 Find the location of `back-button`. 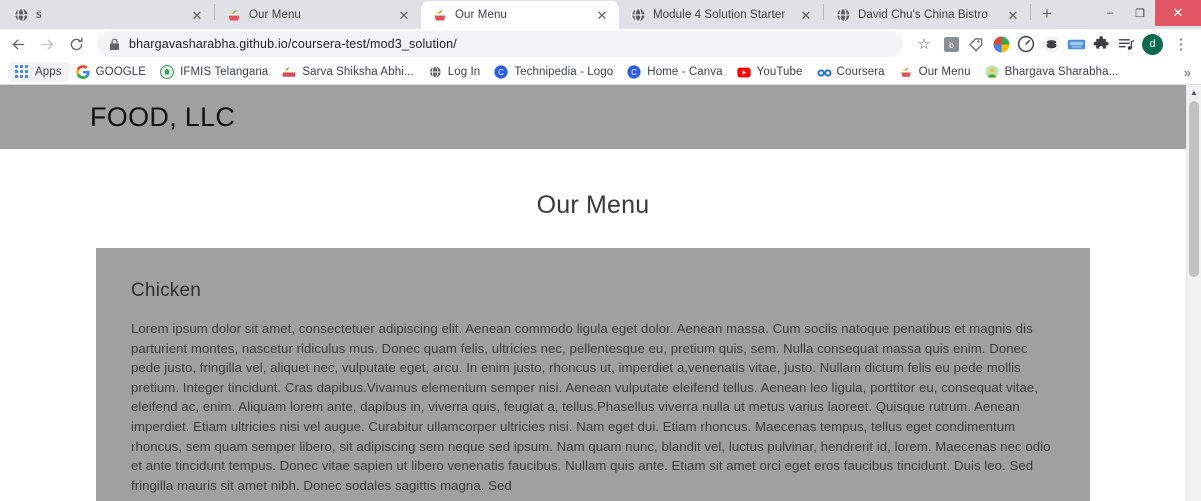

back-button is located at coordinates (18, 44).